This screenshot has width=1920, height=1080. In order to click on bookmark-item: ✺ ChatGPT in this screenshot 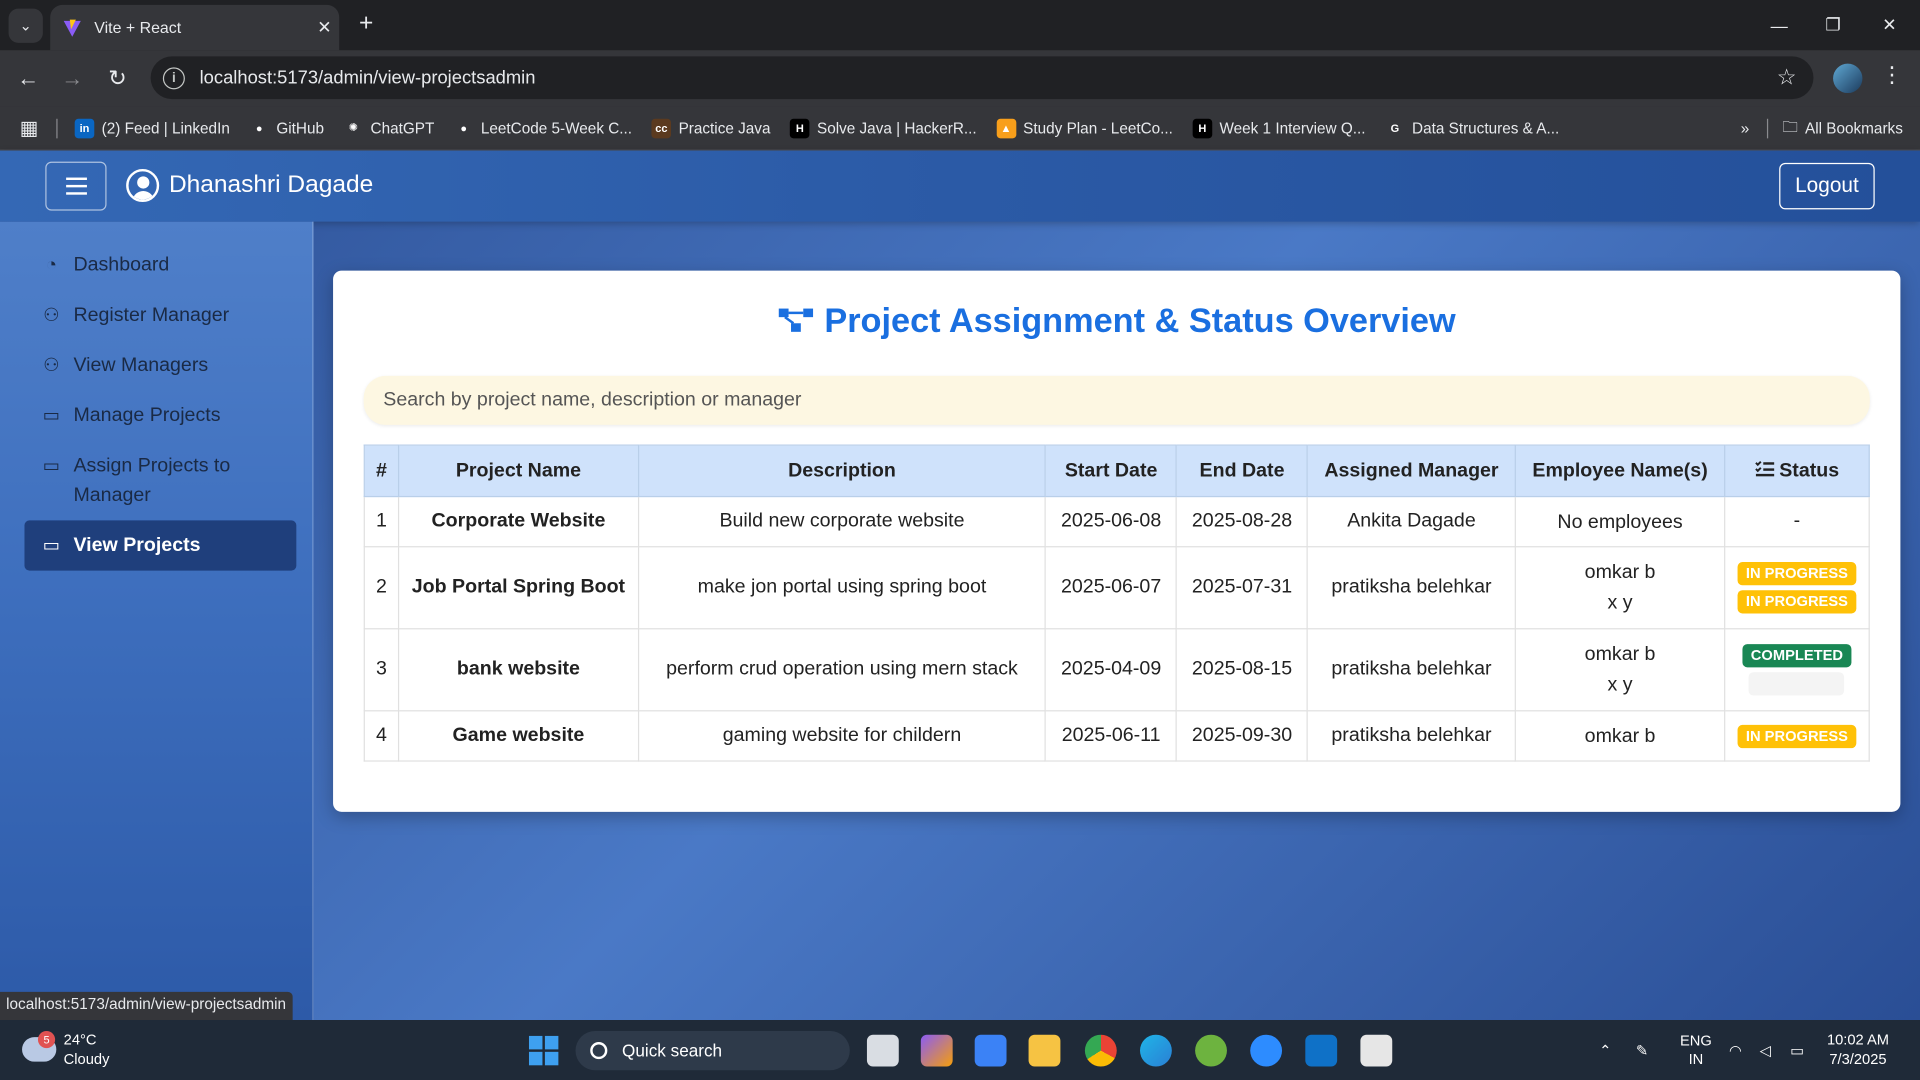, I will do `click(389, 128)`.